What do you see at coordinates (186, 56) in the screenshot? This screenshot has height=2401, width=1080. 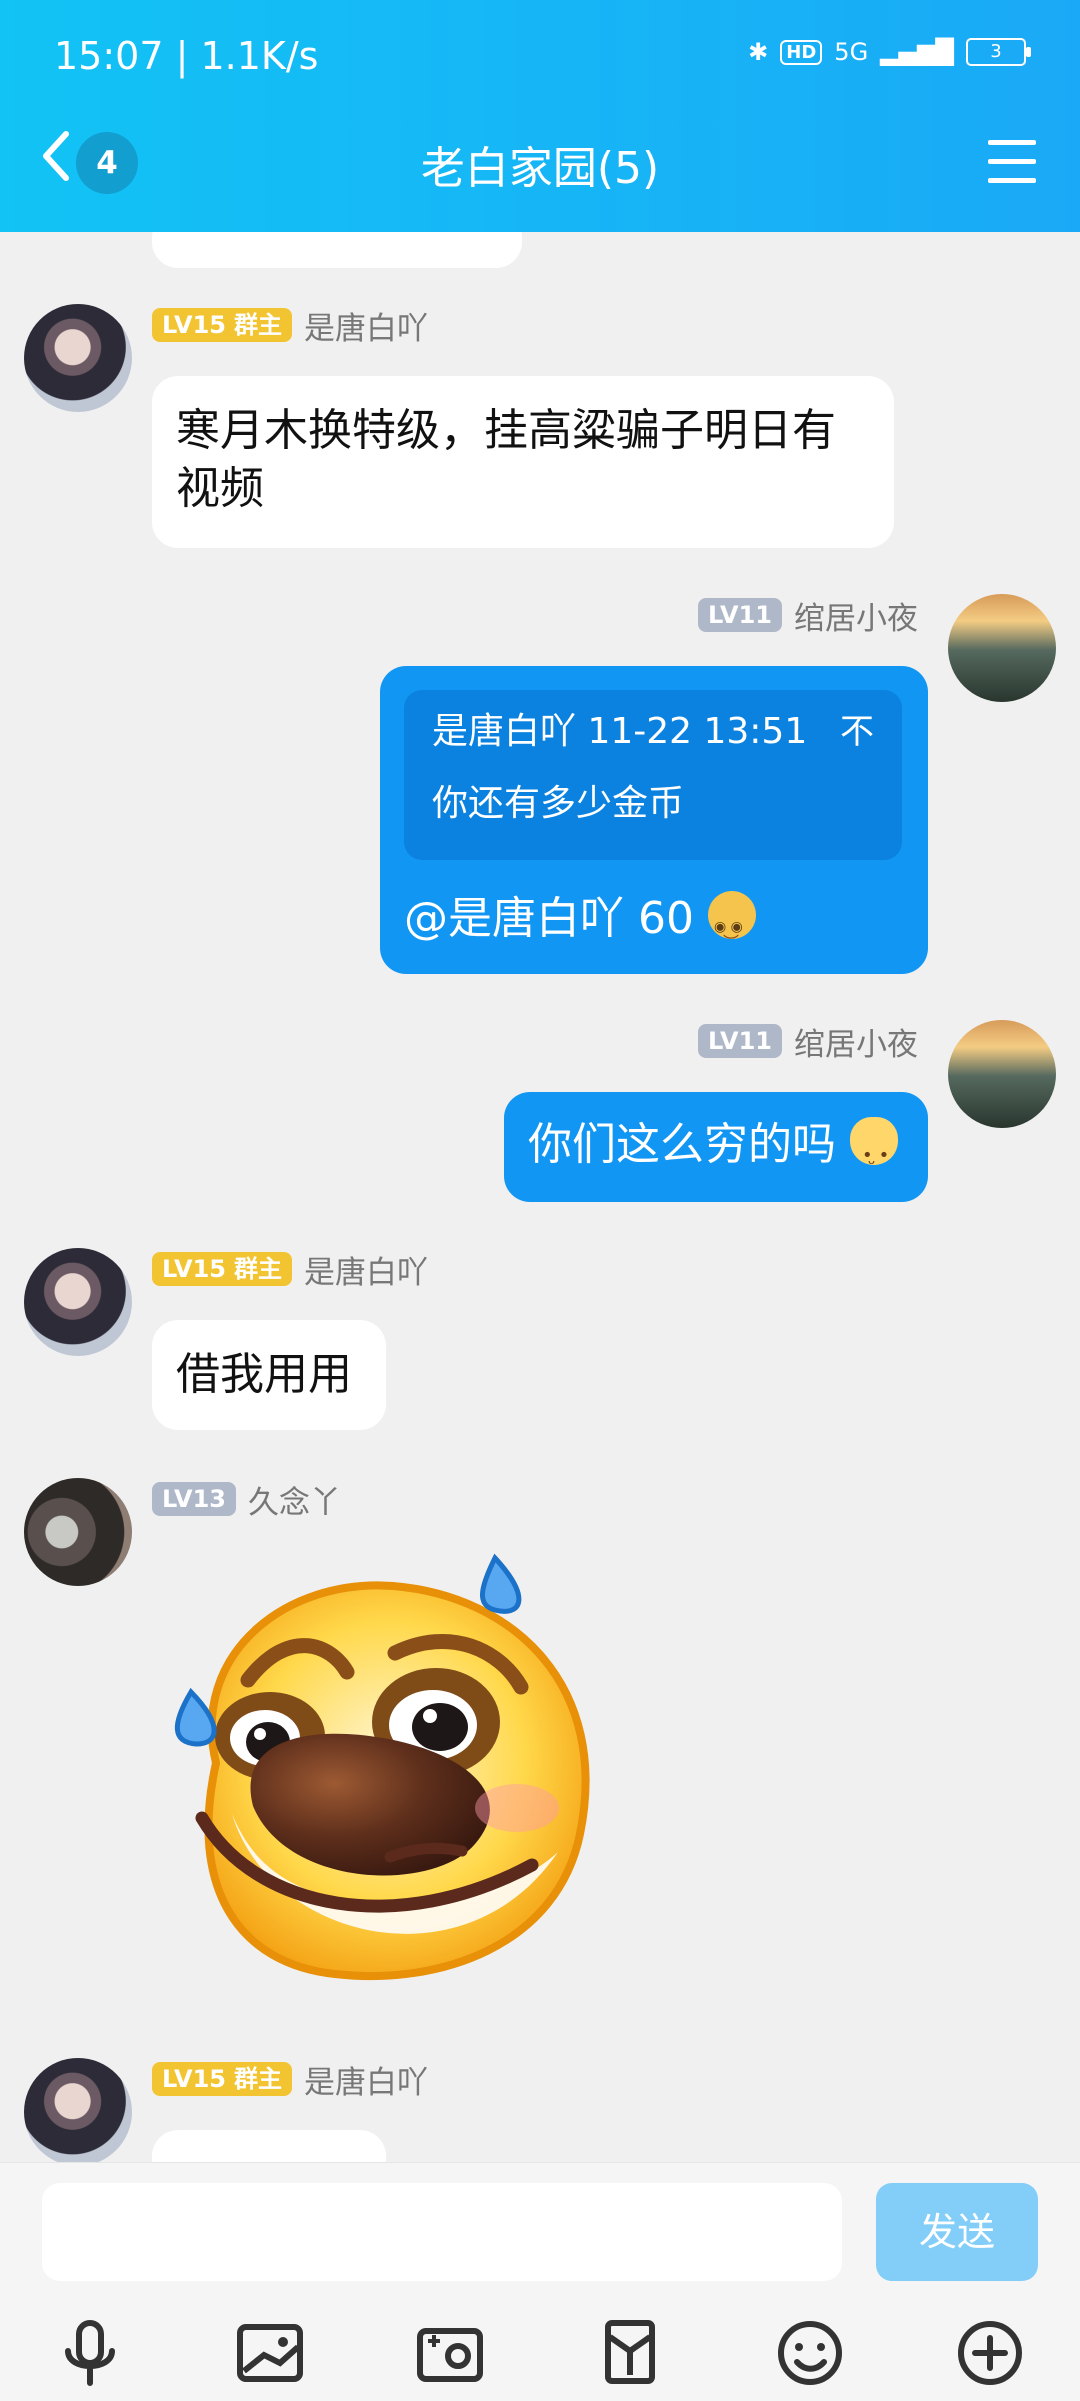 I see `status-time-speed: 15:07 | 1.1K/s` at bounding box center [186, 56].